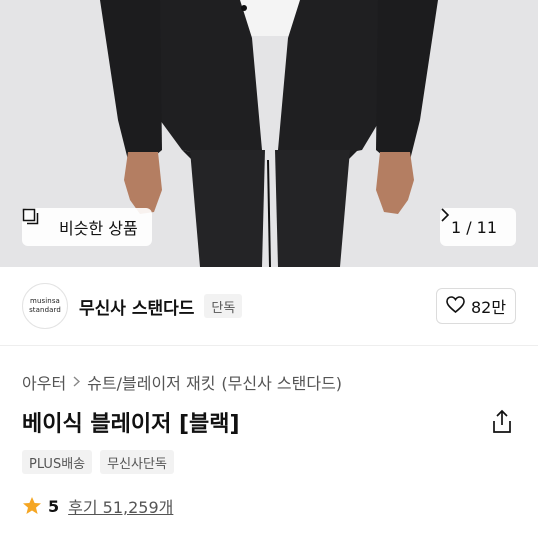 This screenshot has width=538, height=538. What do you see at coordinates (223, 306) in the screenshot?
I see `brand-exclusive-badge: 단독` at bounding box center [223, 306].